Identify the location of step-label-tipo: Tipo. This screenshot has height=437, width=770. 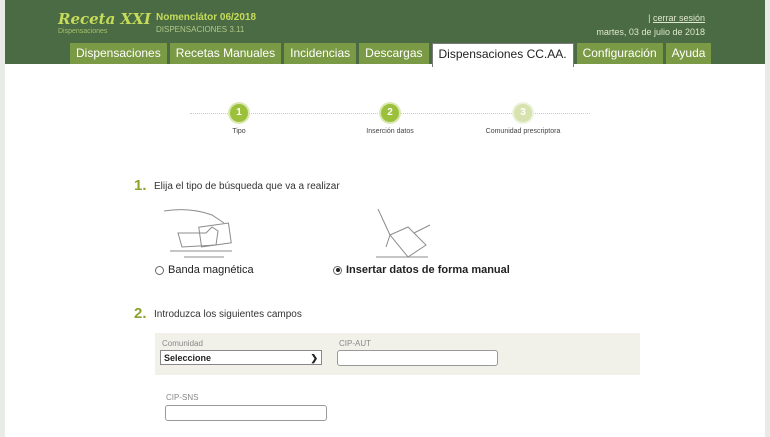
(239, 131).